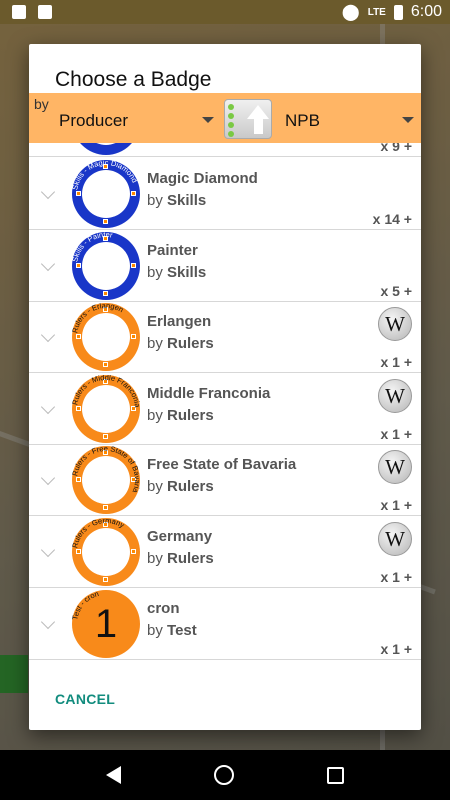 The width and height of the screenshot is (450, 800). Describe the element at coordinates (335, 775) in the screenshot. I see `recent-apps-icon` at that location.